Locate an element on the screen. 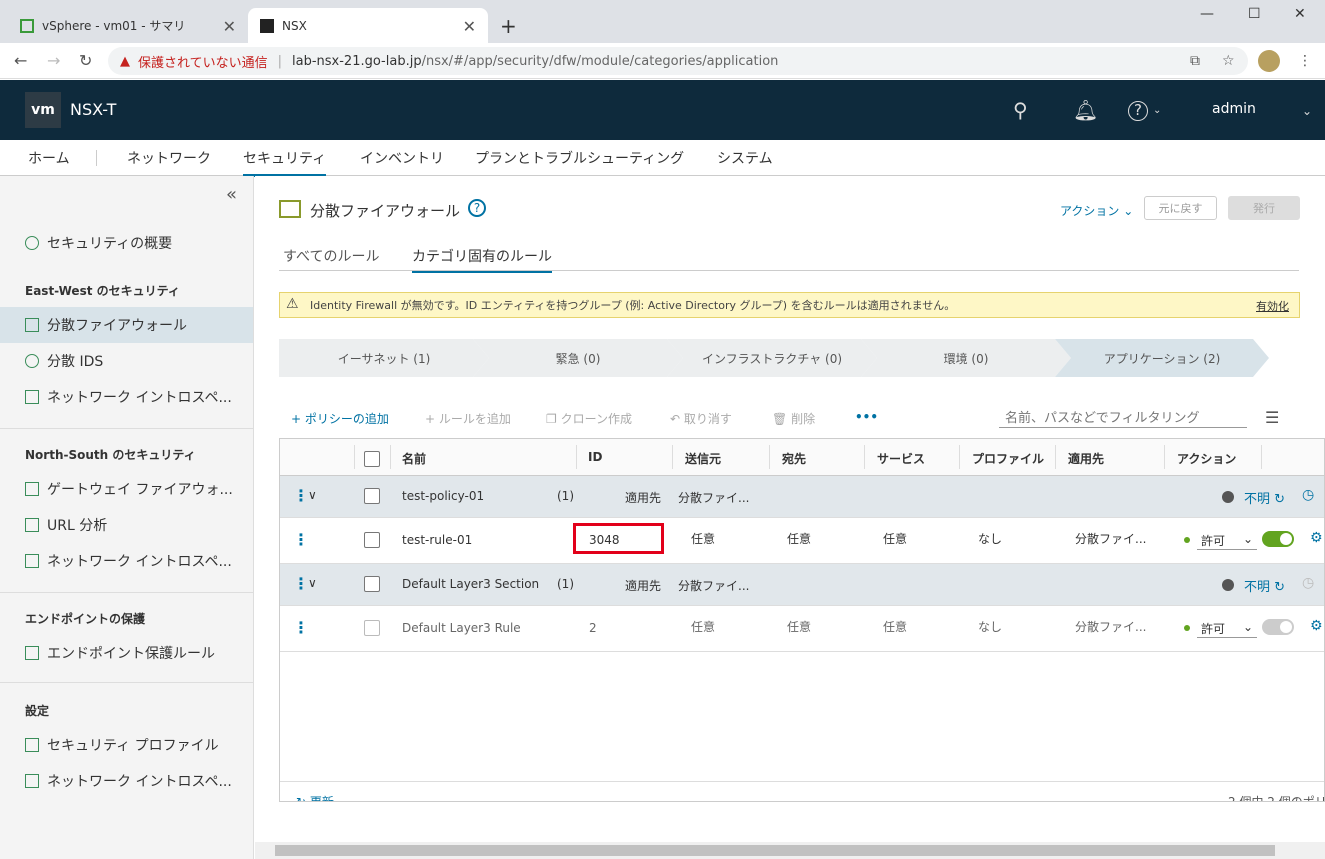 This screenshot has width=1325, height=859. translate-icon: ⧉ is located at coordinates (1195, 61).